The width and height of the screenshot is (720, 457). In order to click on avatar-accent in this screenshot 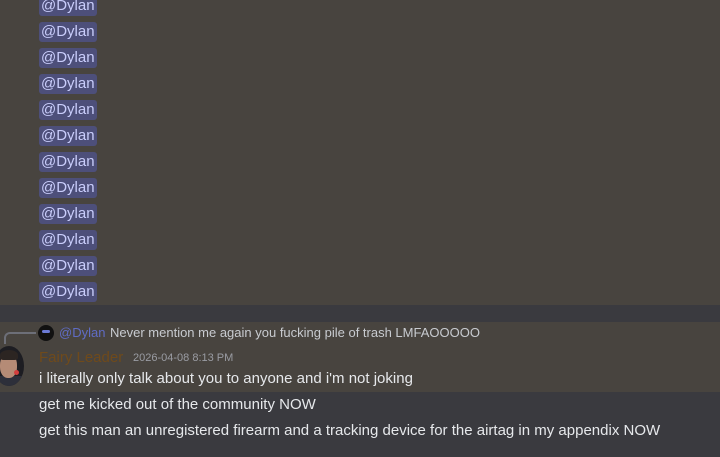, I will do `click(16, 372)`.